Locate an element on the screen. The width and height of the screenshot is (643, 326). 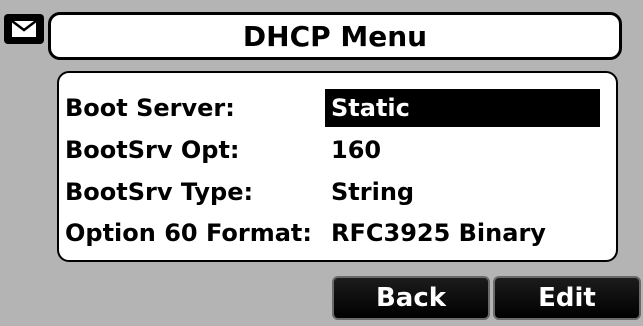
edit-label: Edit is located at coordinates (567, 298).